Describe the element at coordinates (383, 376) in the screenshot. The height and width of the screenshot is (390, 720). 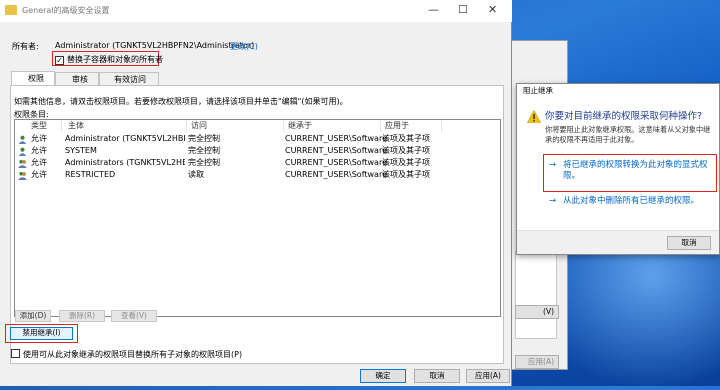
I see `ok-button: 确定` at that location.